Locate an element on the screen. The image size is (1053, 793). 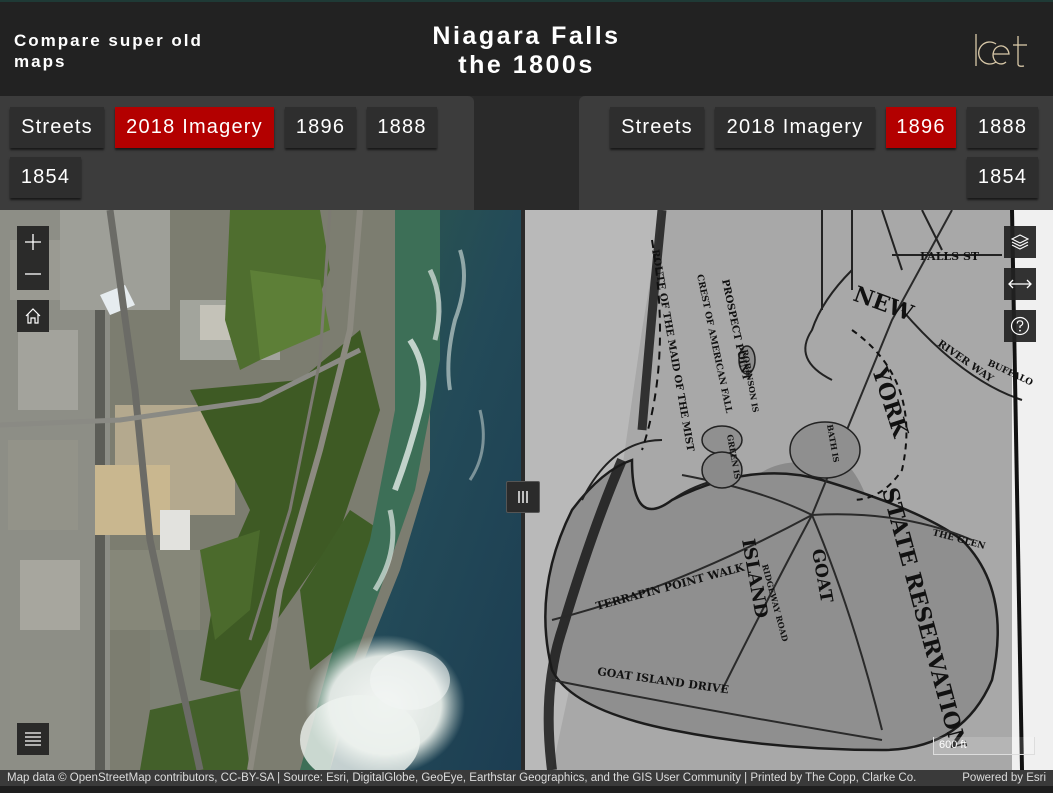
zoom-in-button is located at coordinates (33, 242).